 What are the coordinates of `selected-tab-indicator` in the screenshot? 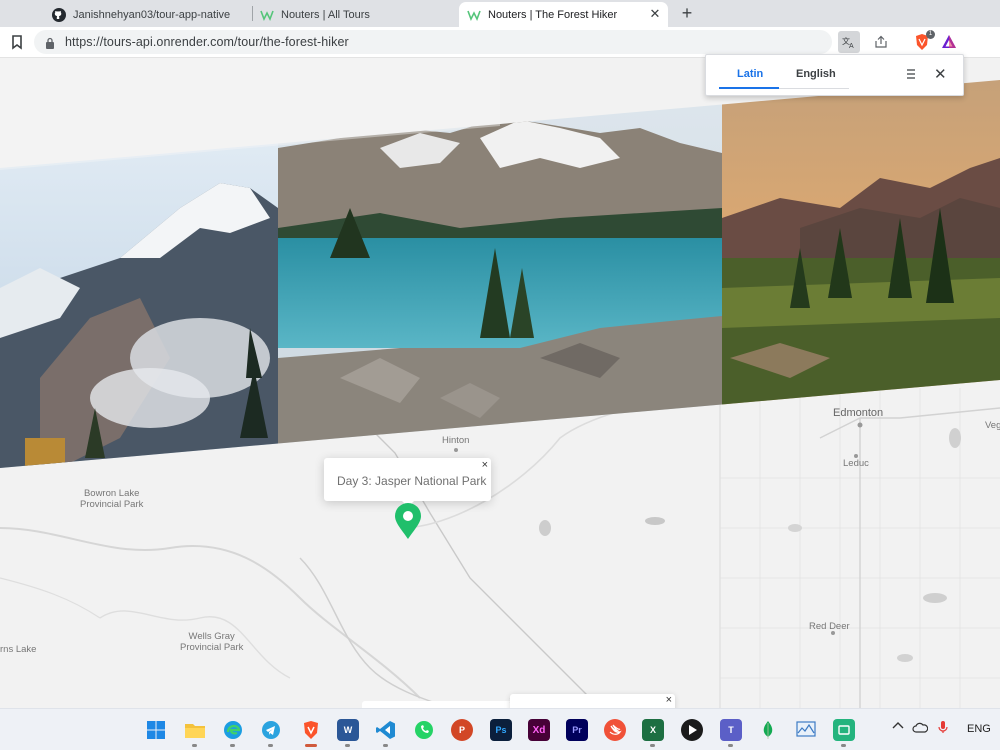 It's located at (749, 88).